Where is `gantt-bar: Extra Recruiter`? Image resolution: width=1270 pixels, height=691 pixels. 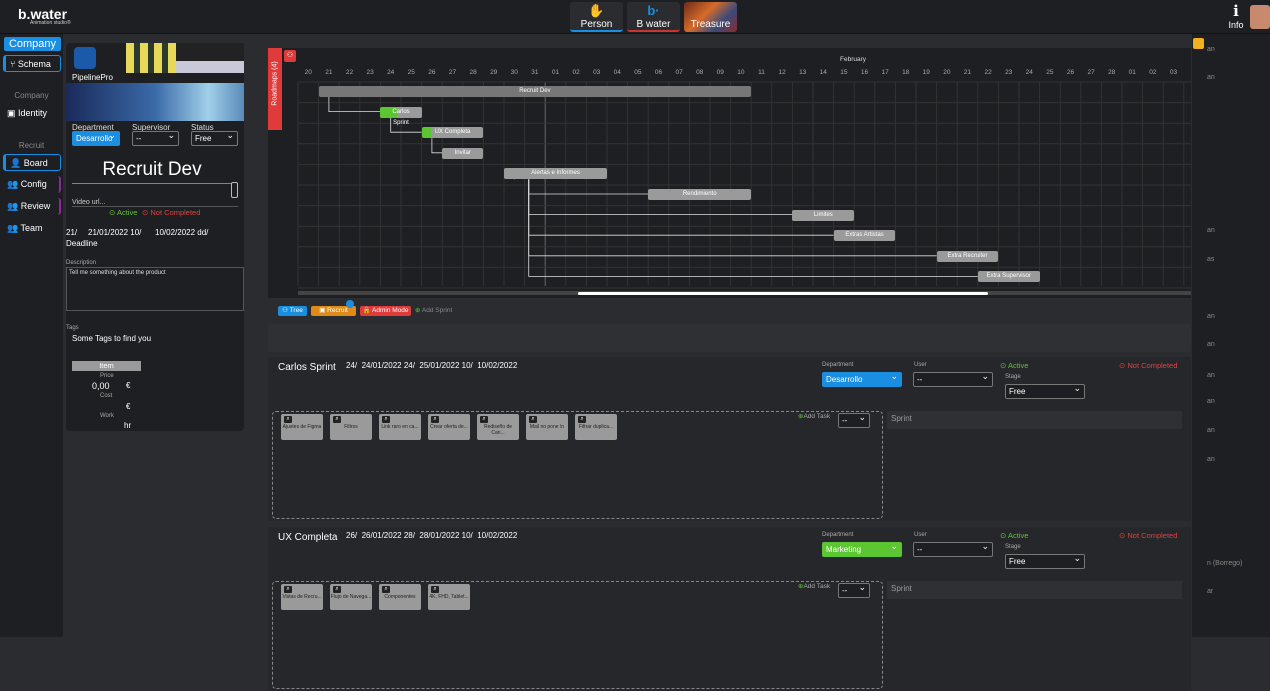 gantt-bar: Extra Recruiter is located at coordinates (967, 256).